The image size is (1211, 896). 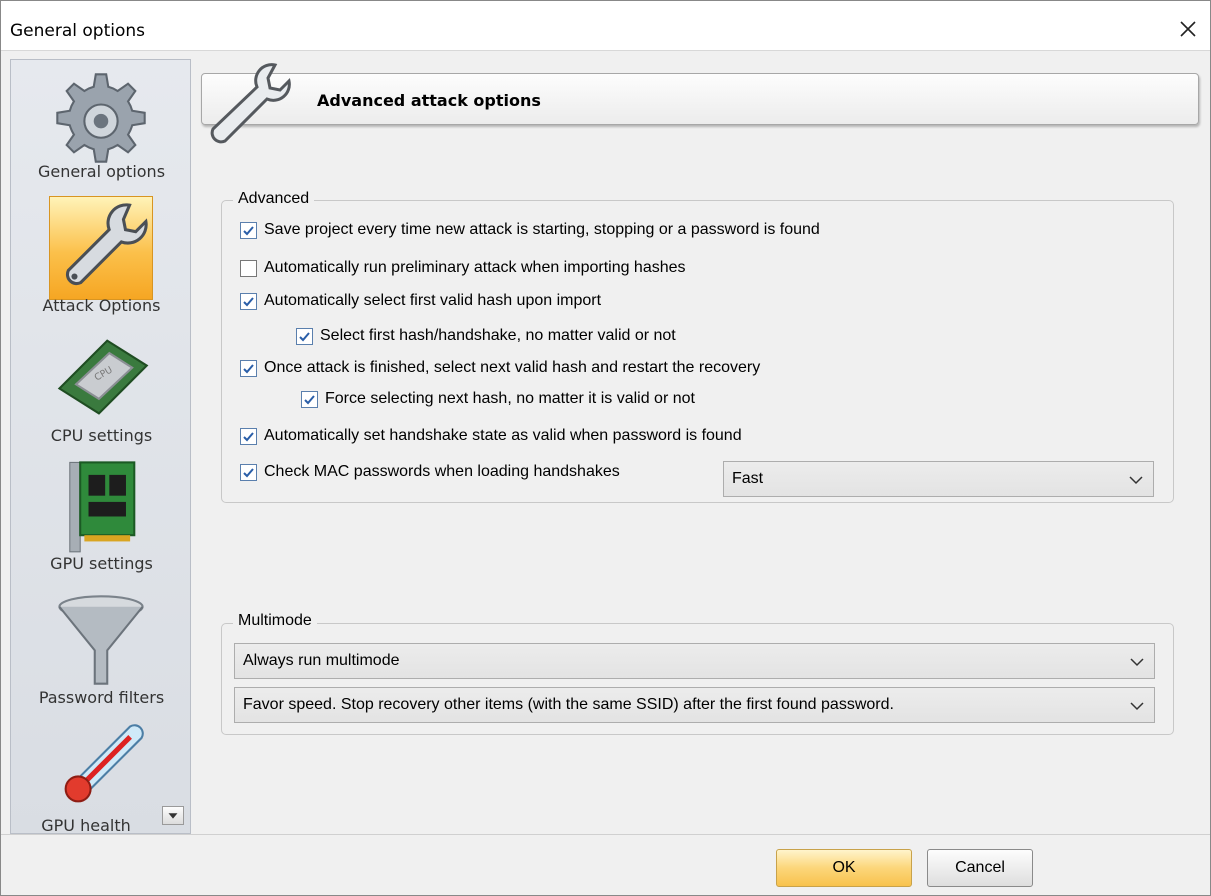 I want to click on cancel-button: Cancel, so click(x=980, y=868).